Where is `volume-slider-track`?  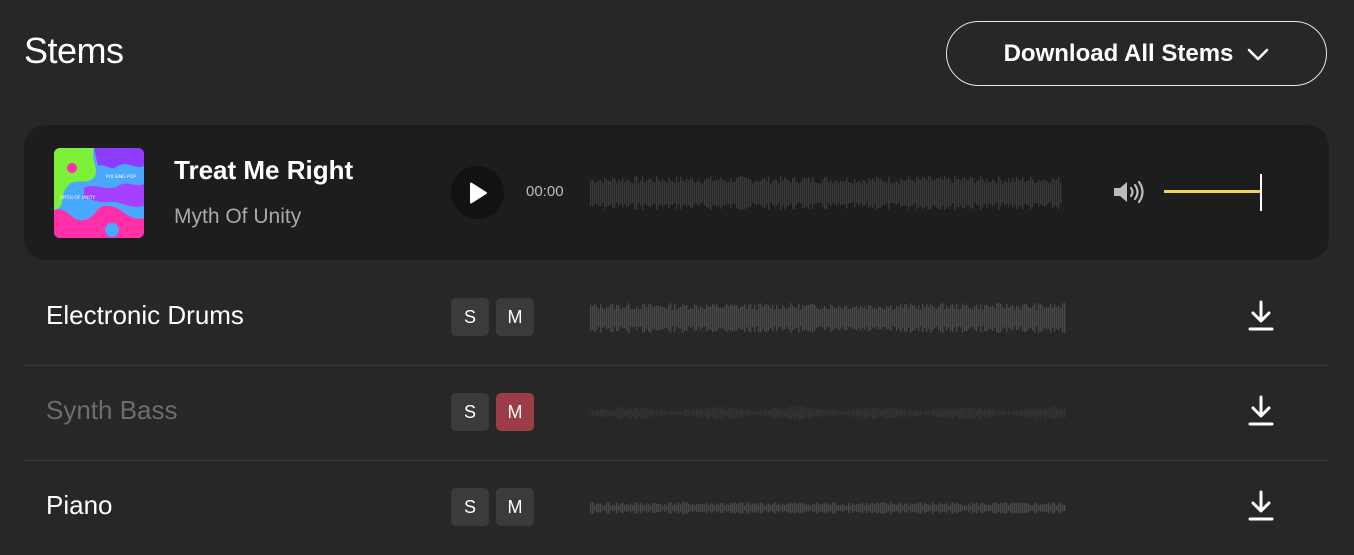 volume-slider-track is located at coordinates (1213, 191).